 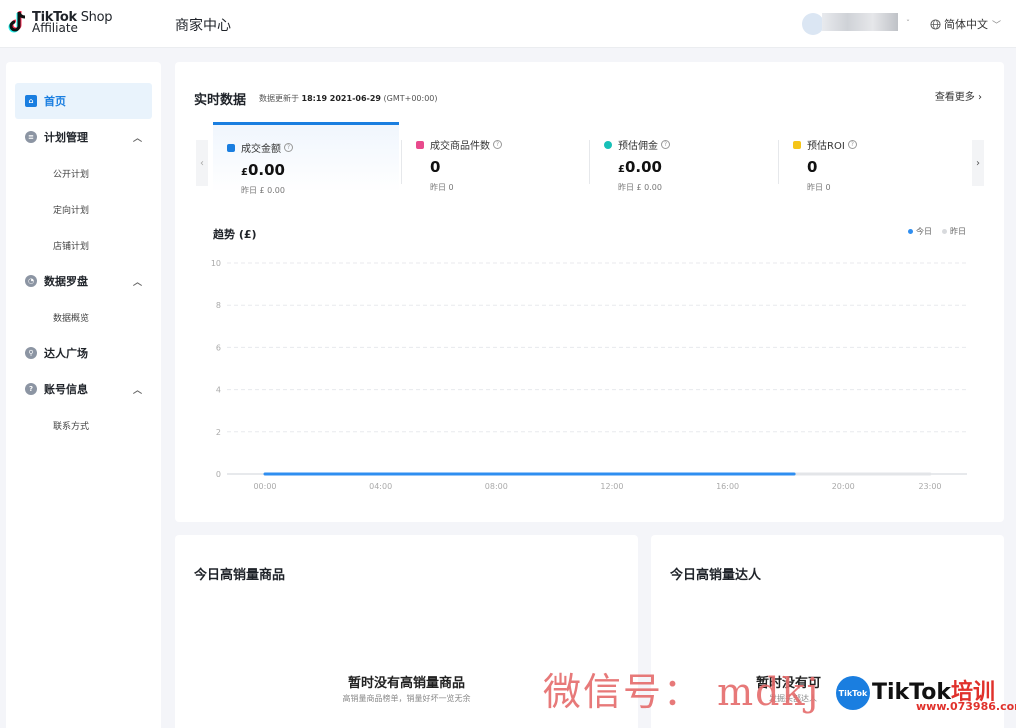 I want to click on sidebar-item-creator-plaza: ⚲ 达人广场, so click(x=83, y=353).